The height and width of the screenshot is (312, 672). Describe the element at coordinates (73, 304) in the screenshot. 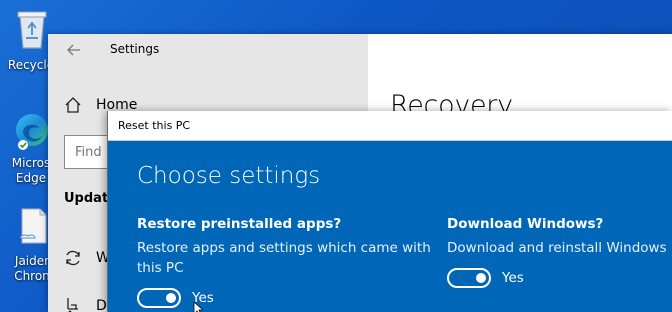

I see `delivery-icon` at that location.